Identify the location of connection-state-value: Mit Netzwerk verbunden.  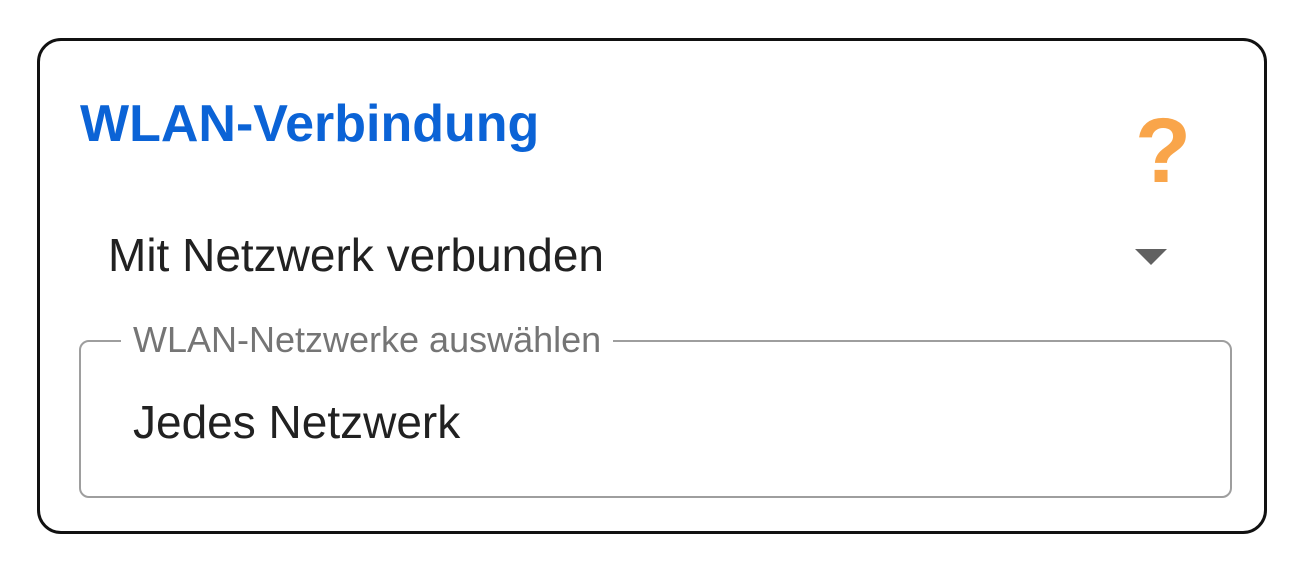
(356, 255).